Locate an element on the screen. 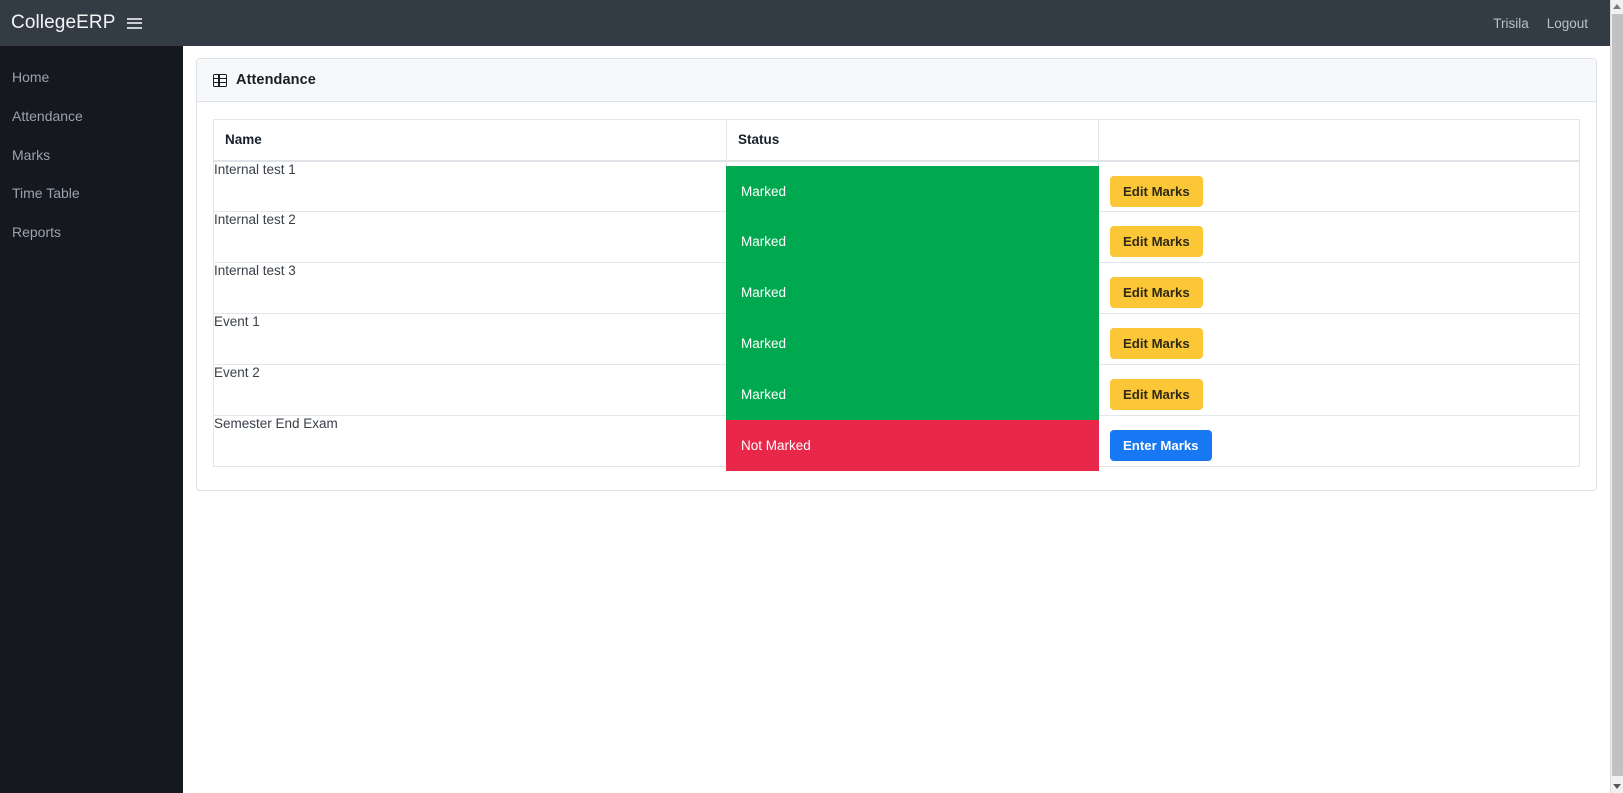 This screenshot has width=1623, height=793. triangle-down-icon is located at coordinates (1617, 786).